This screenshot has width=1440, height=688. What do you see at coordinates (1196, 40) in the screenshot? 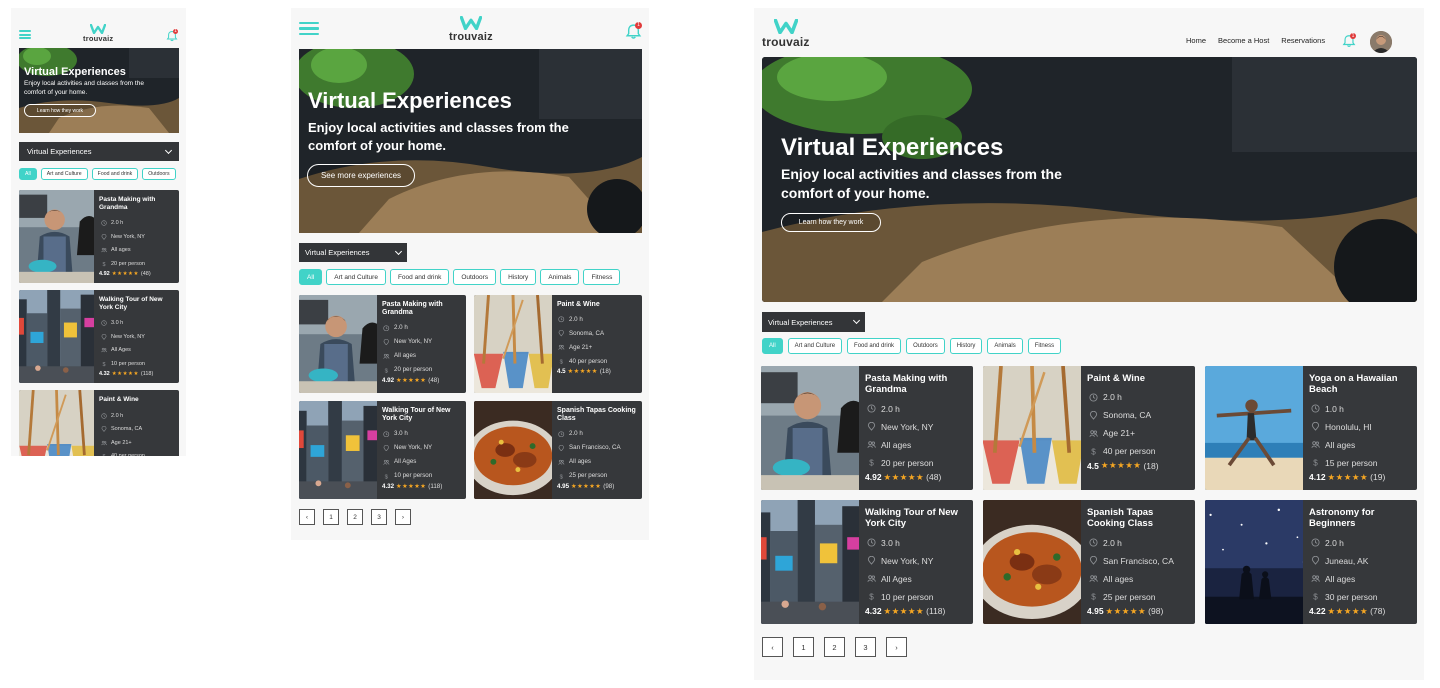
I see `nav-home-link: Home` at bounding box center [1196, 40].